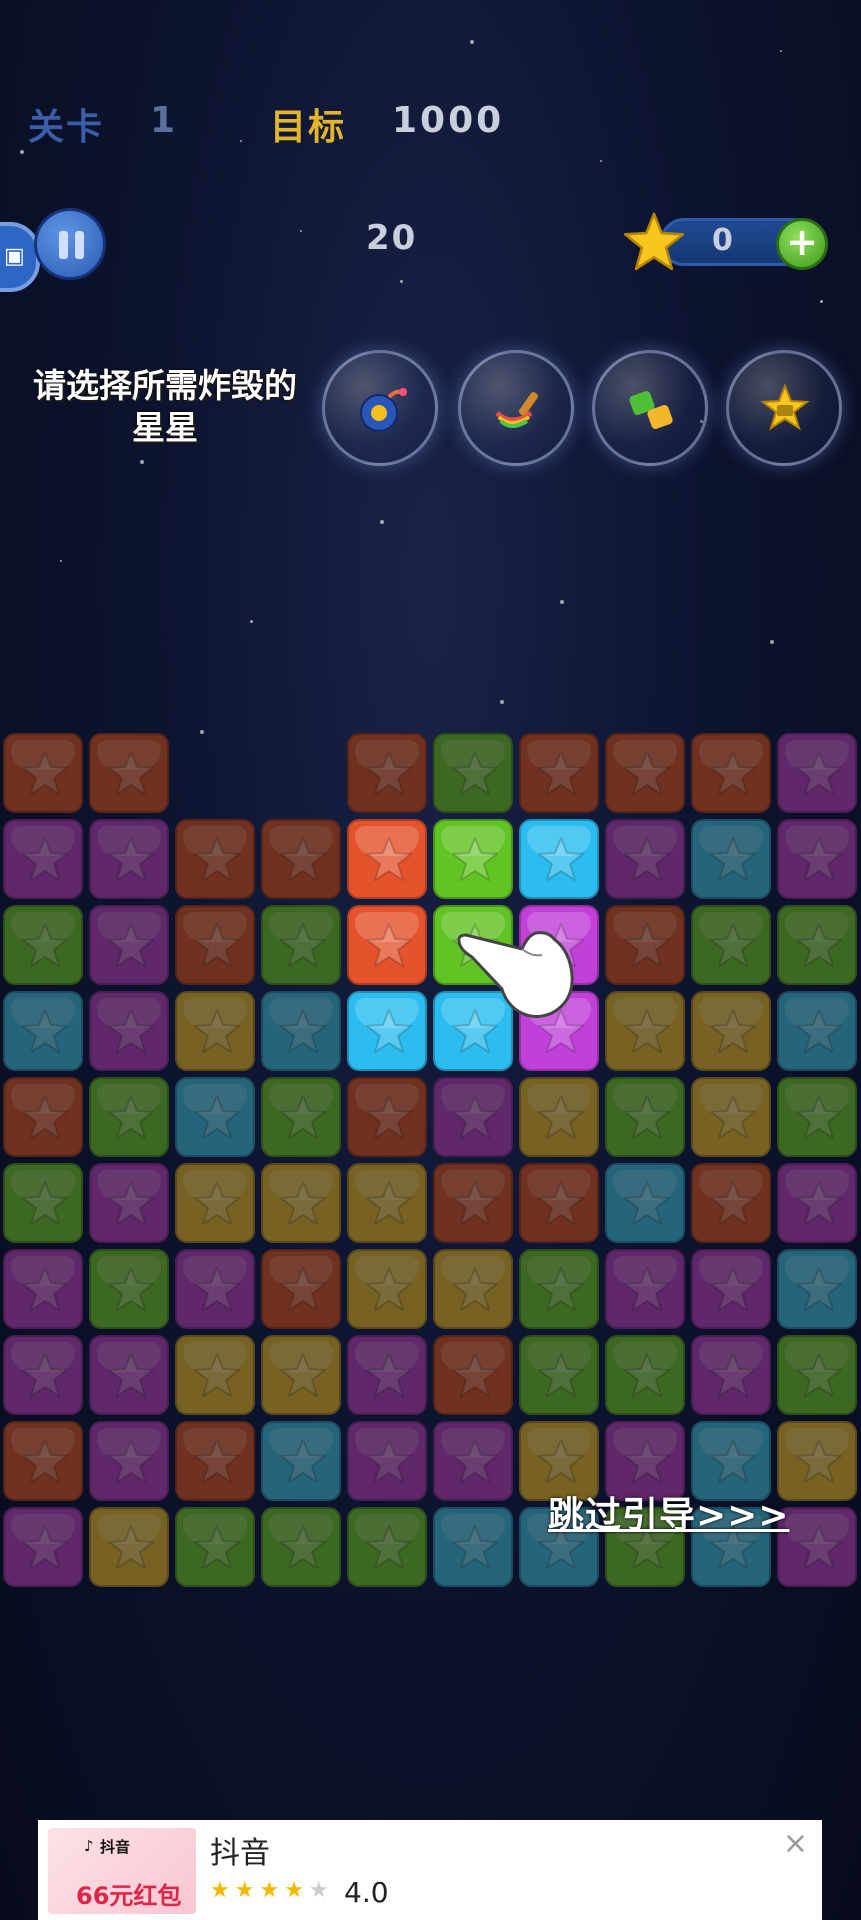  I want to click on ad-banner: ♪ 抖音 66元红包 抖音 ★★★★★ 4.0 ×, so click(430, 1870).